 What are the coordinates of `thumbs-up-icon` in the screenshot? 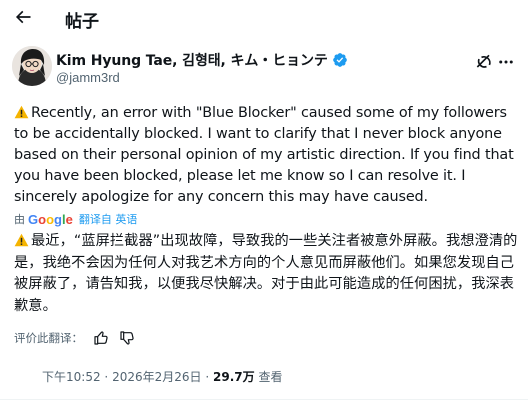 It's located at (101, 338).